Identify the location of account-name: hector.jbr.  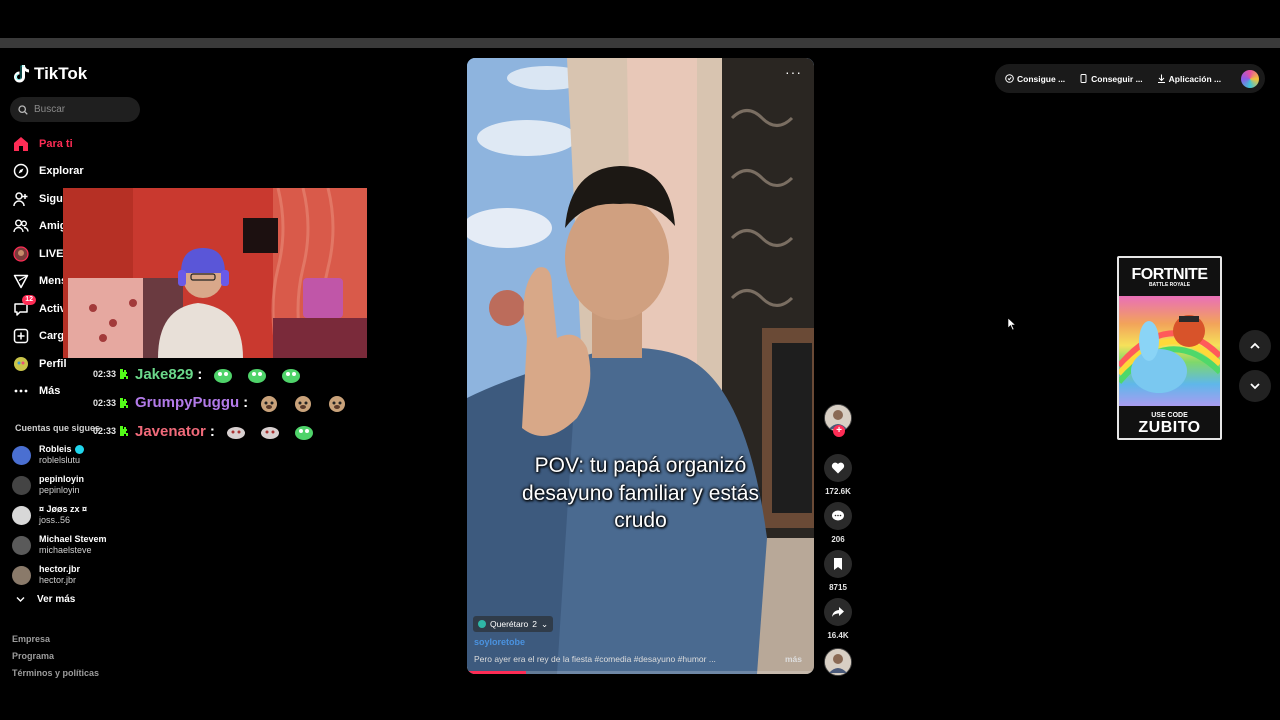
(60, 569).